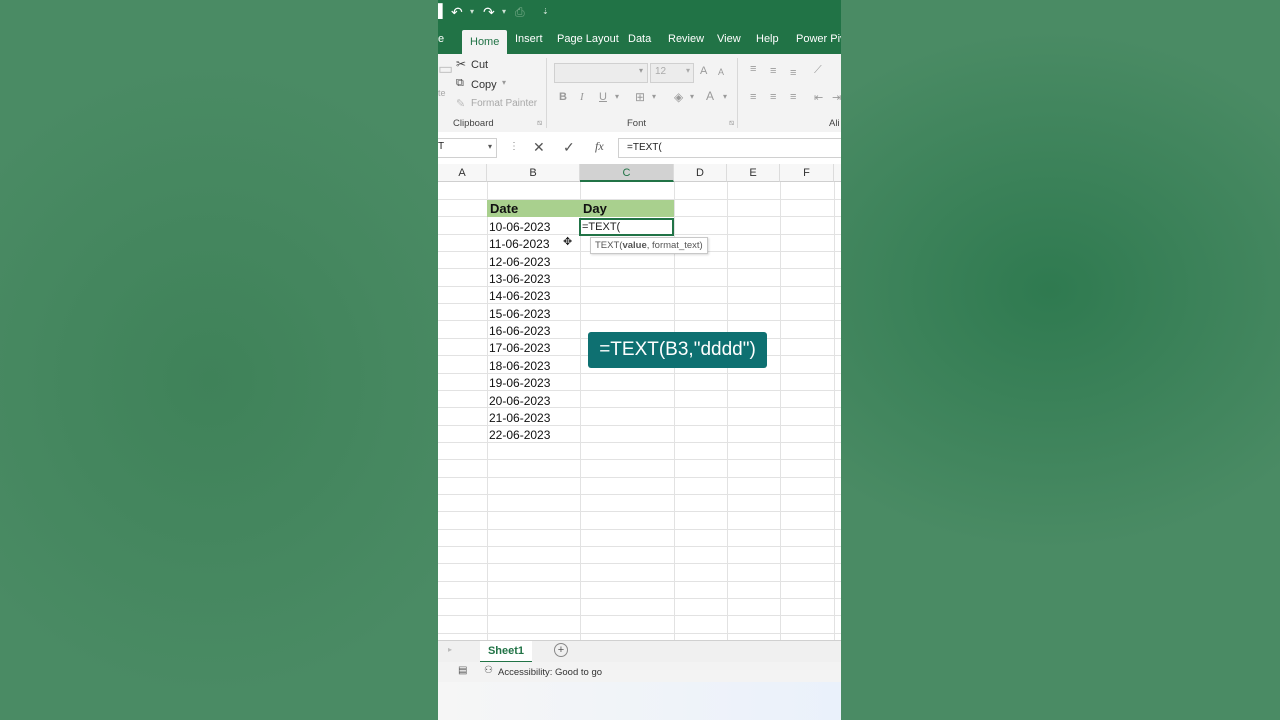  I want to click on font-color-icon: A, so click(710, 96).